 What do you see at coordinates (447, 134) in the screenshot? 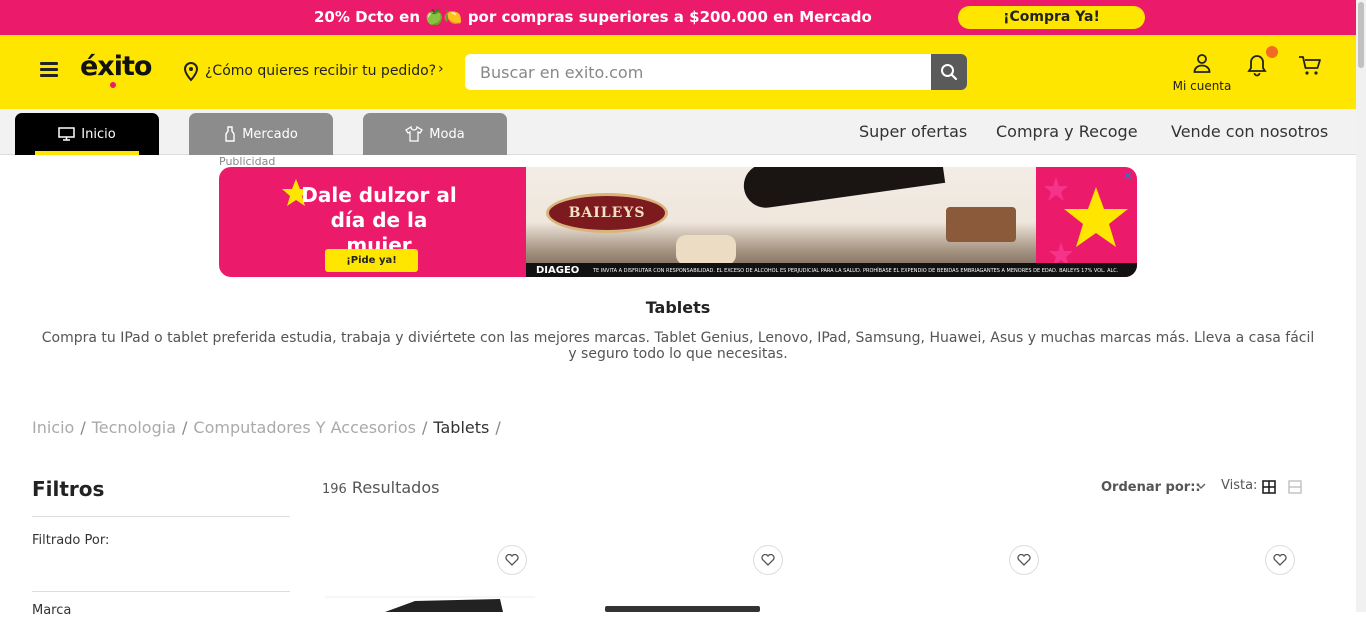
I see `tab-label: Moda` at bounding box center [447, 134].